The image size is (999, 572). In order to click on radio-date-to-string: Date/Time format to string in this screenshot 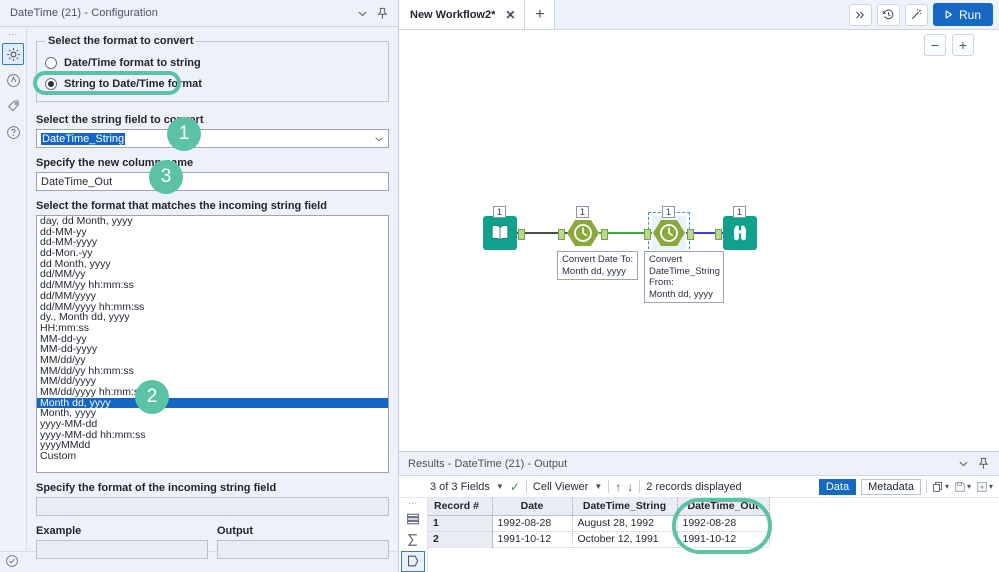, I will do `click(212, 62)`.